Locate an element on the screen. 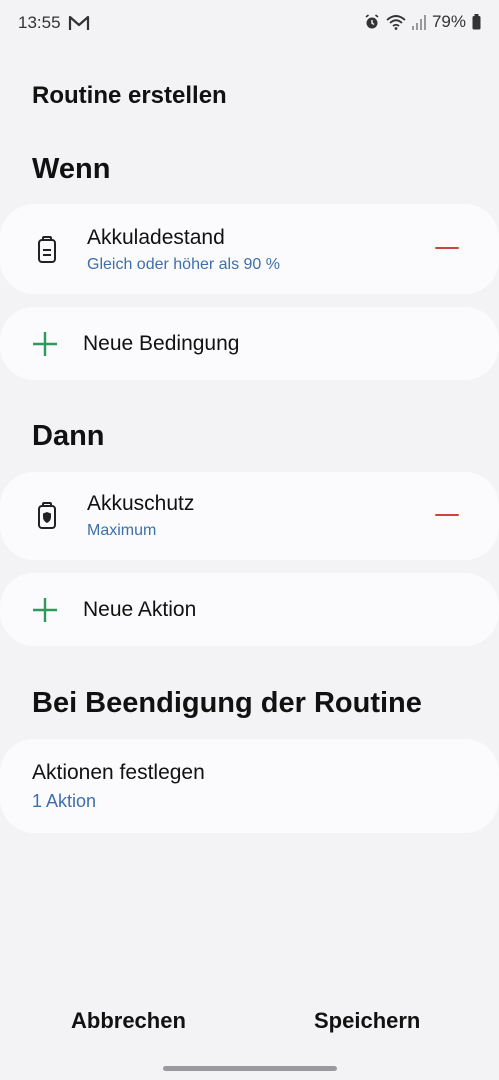 This screenshot has width=499, height=1080. page-title: Routine erstellen is located at coordinates (129, 95).